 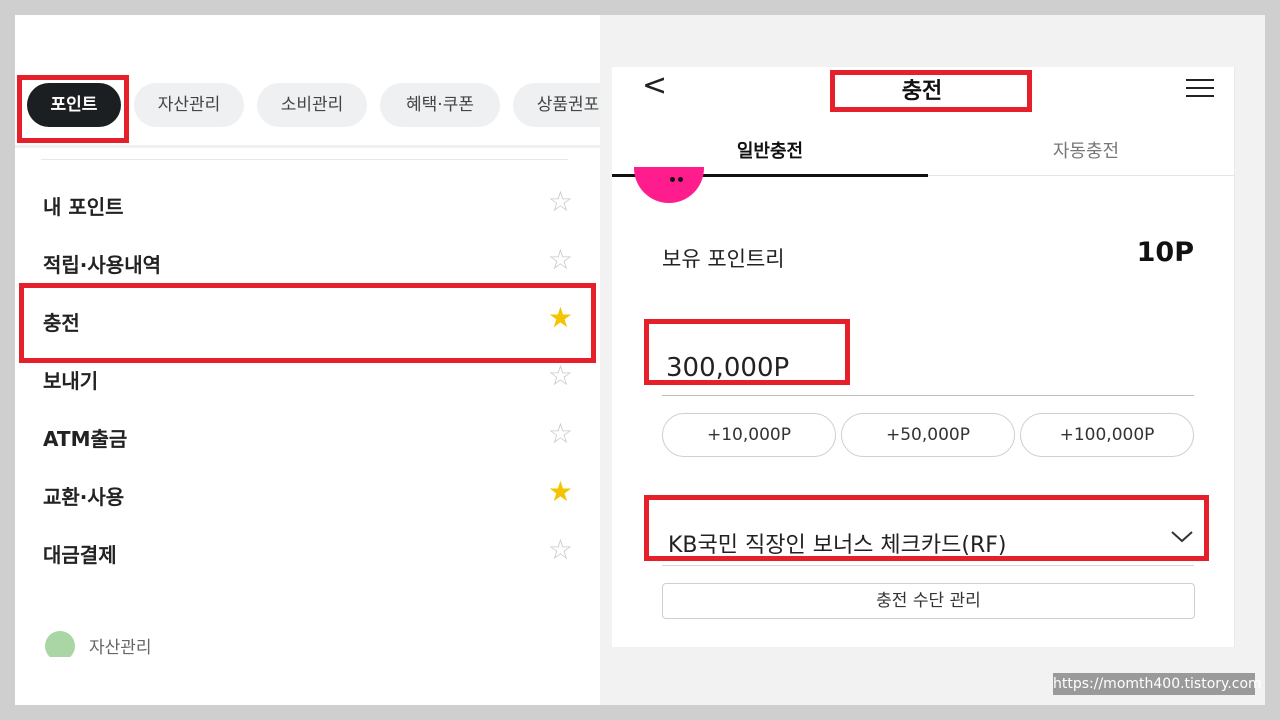 What do you see at coordinates (1165, 252) in the screenshot?
I see `balance-value: 10P` at bounding box center [1165, 252].